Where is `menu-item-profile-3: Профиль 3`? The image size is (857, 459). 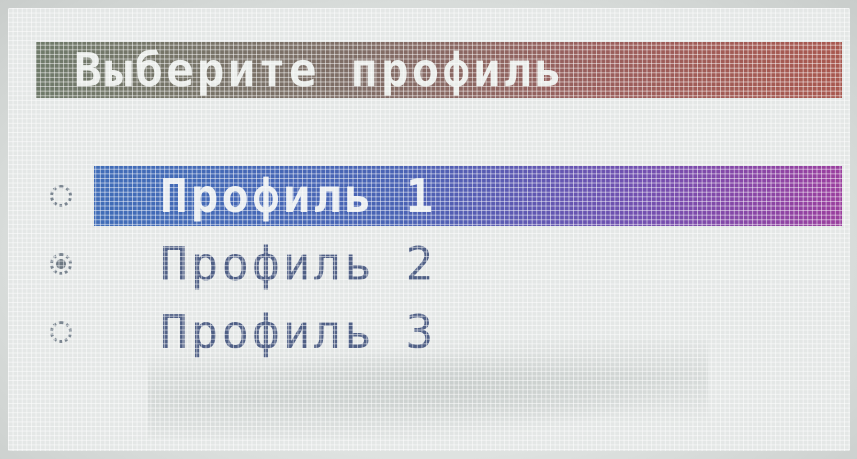
menu-item-profile-3: Профиль 3 is located at coordinates (439, 332).